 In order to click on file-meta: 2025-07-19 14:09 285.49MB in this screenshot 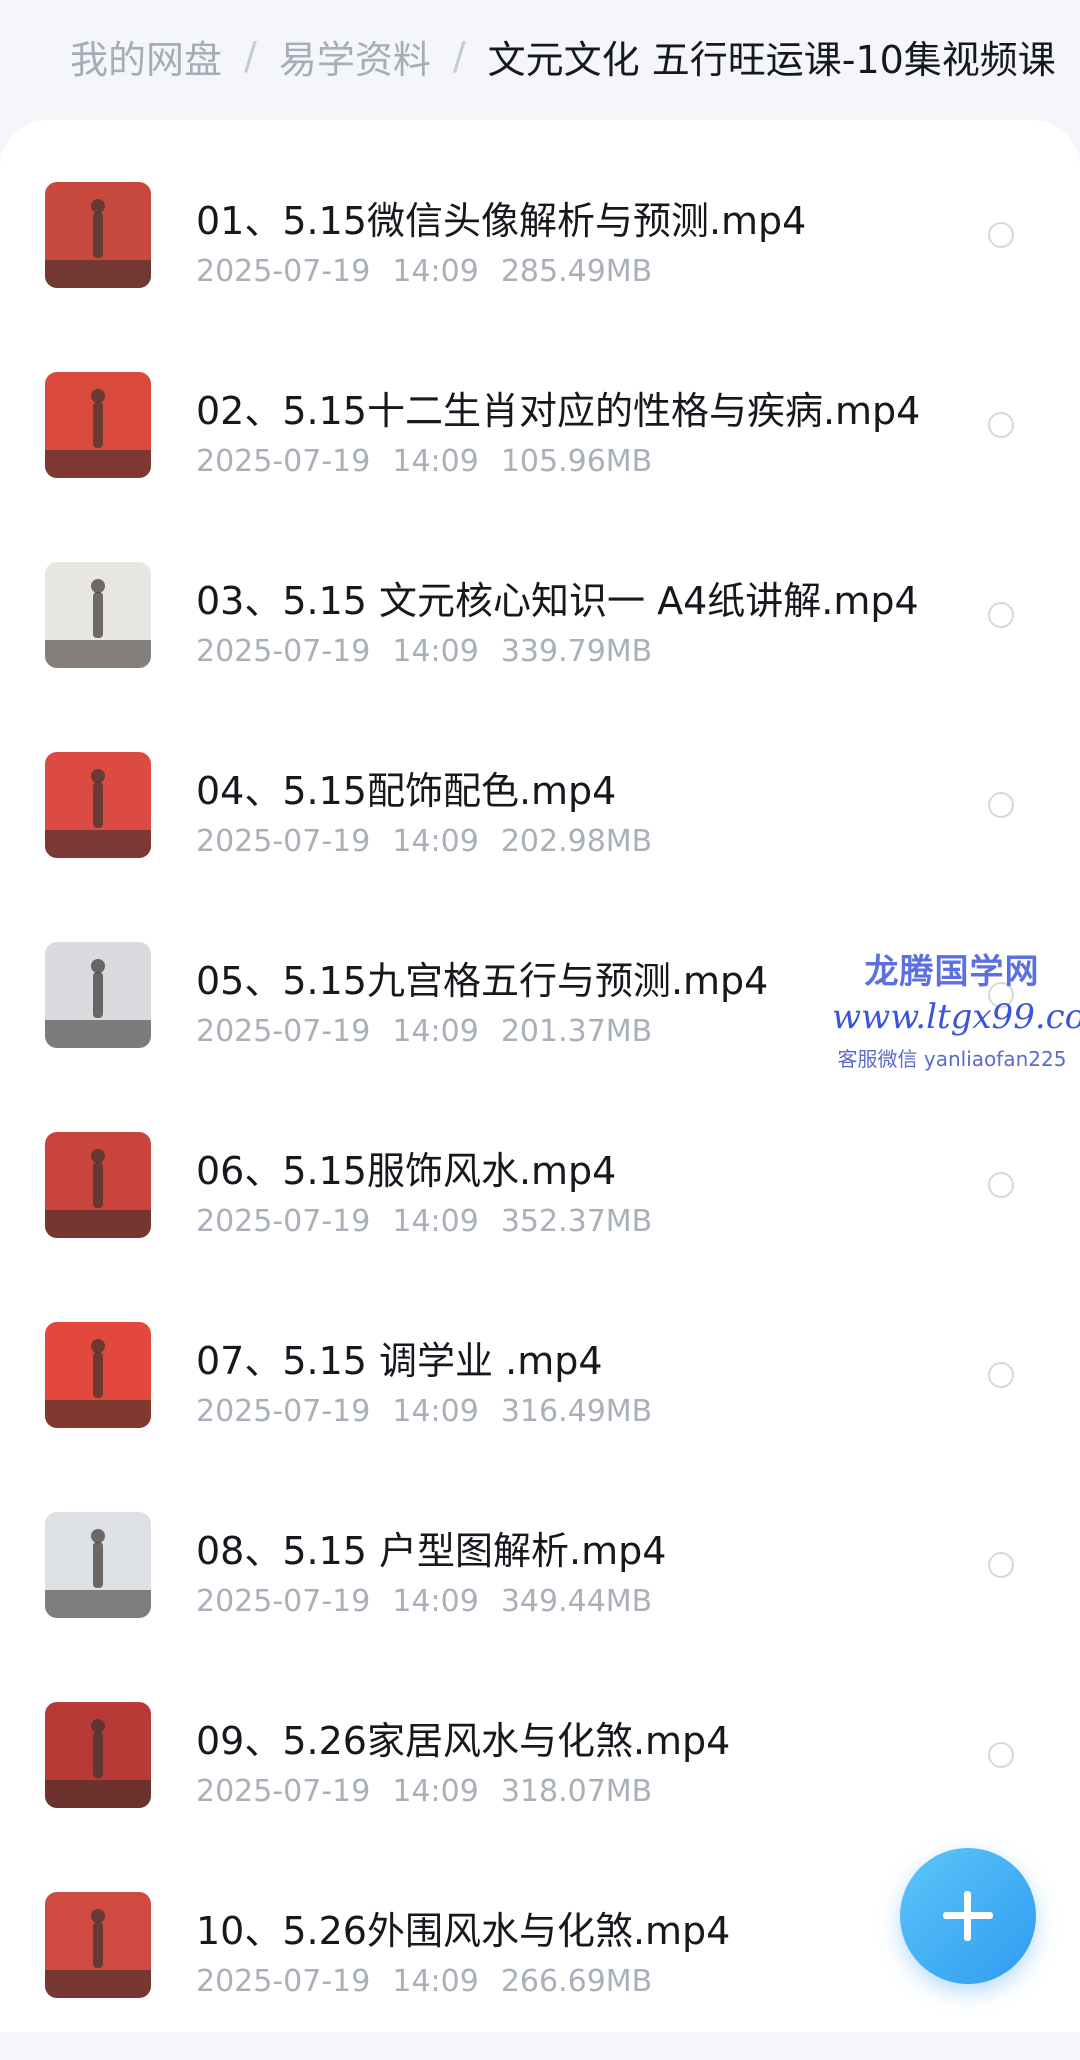, I will do `click(435, 271)`.